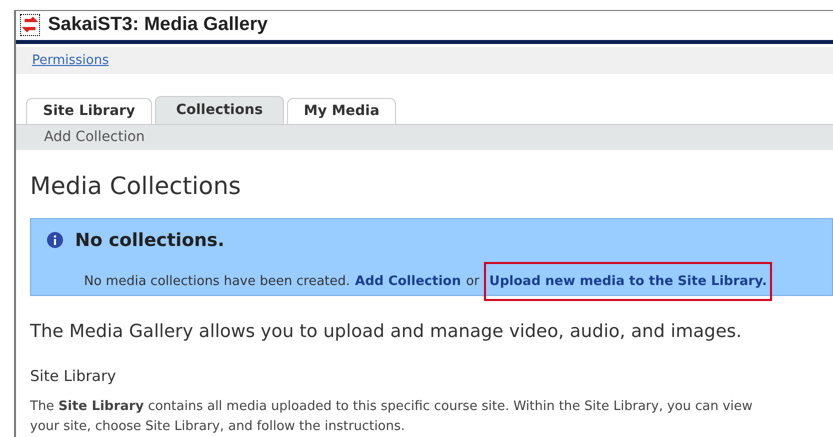 This screenshot has width=833, height=437. Describe the element at coordinates (386, 332) in the screenshot. I see `intro-text: The Media Gallery allows you to upload and manage video, audio, and images.` at that location.